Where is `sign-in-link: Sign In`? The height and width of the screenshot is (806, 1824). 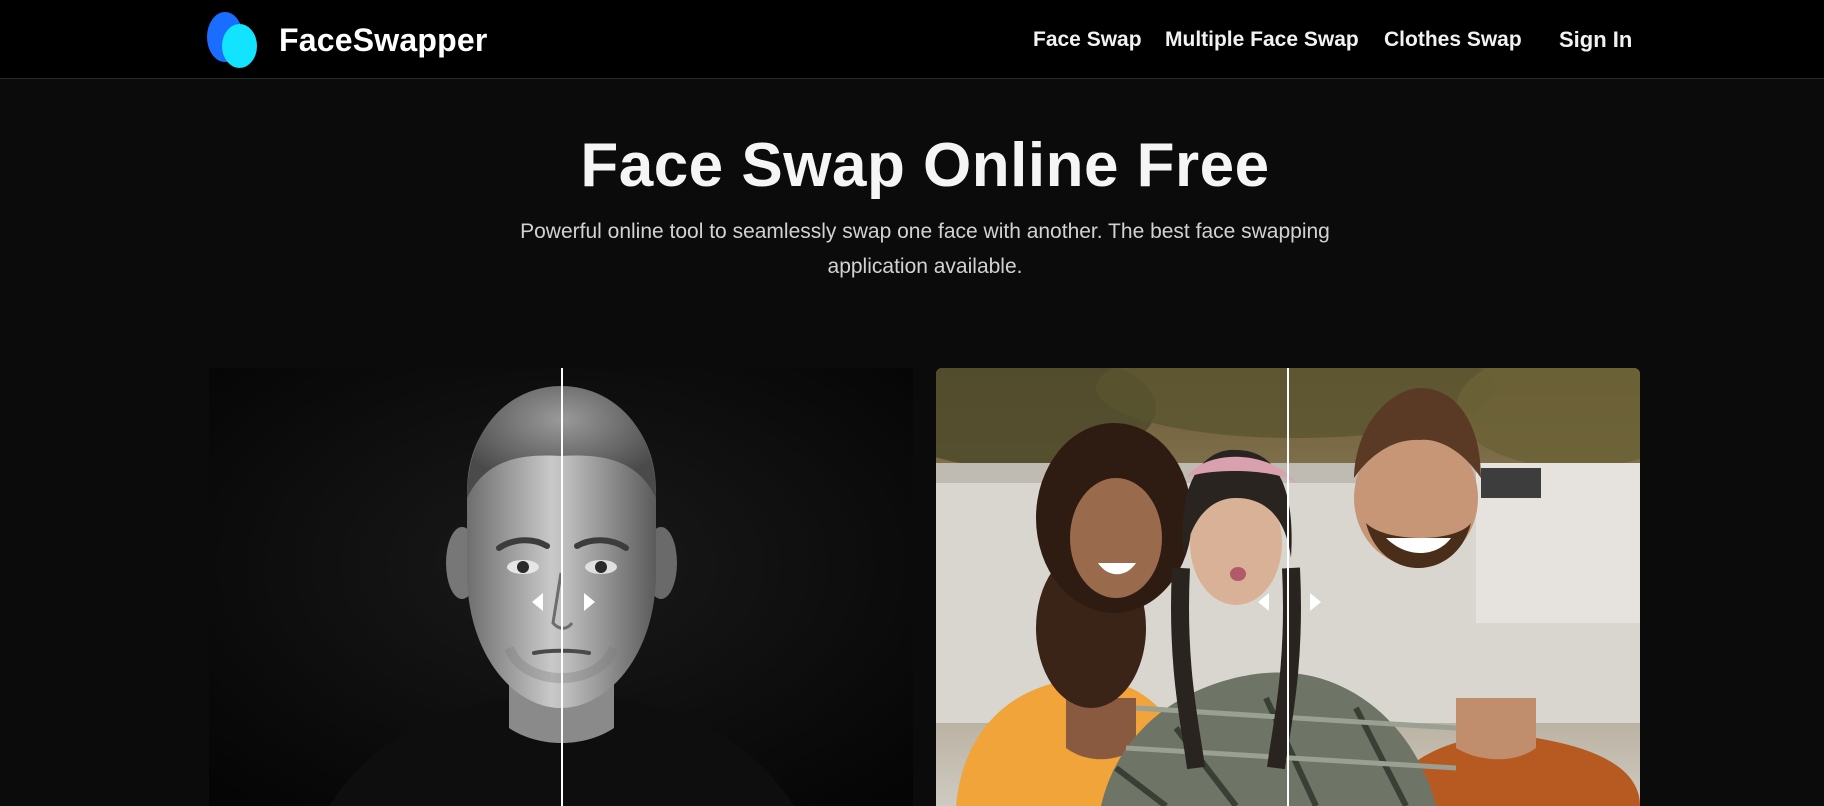
sign-in-link: Sign In is located at coordinates (1595, 40).